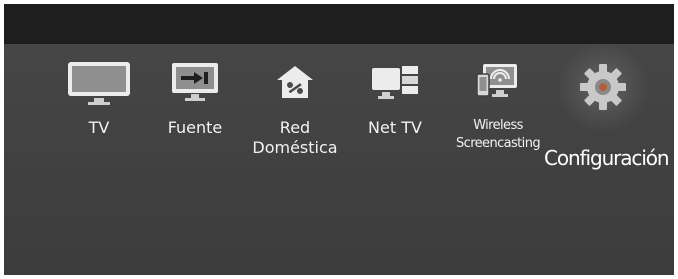 The height and width of the screenshot is (279, 678). I want to click on home-network-icon, so click(295, 82).